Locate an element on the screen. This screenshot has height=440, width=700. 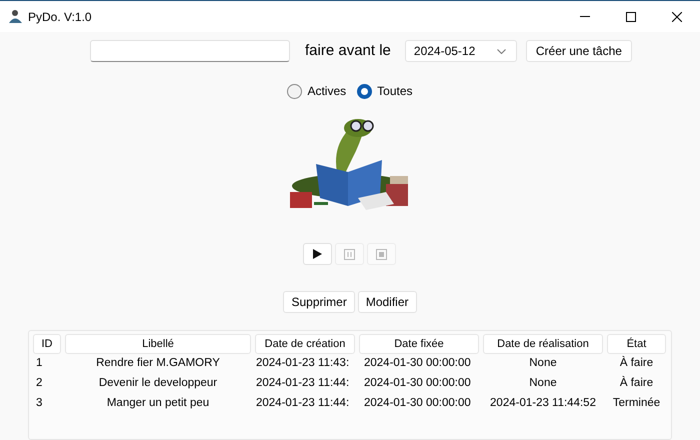
table-cell-text: 2024-01-23 11:44:52 is located at coordinates (543, 404).